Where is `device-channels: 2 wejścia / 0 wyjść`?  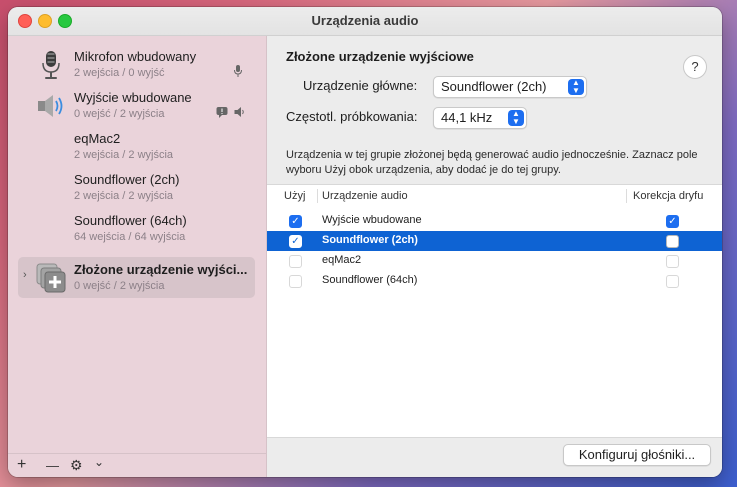 device-channels: 2 wejścia / 0 wyjść is located at coordinates (119, 73).